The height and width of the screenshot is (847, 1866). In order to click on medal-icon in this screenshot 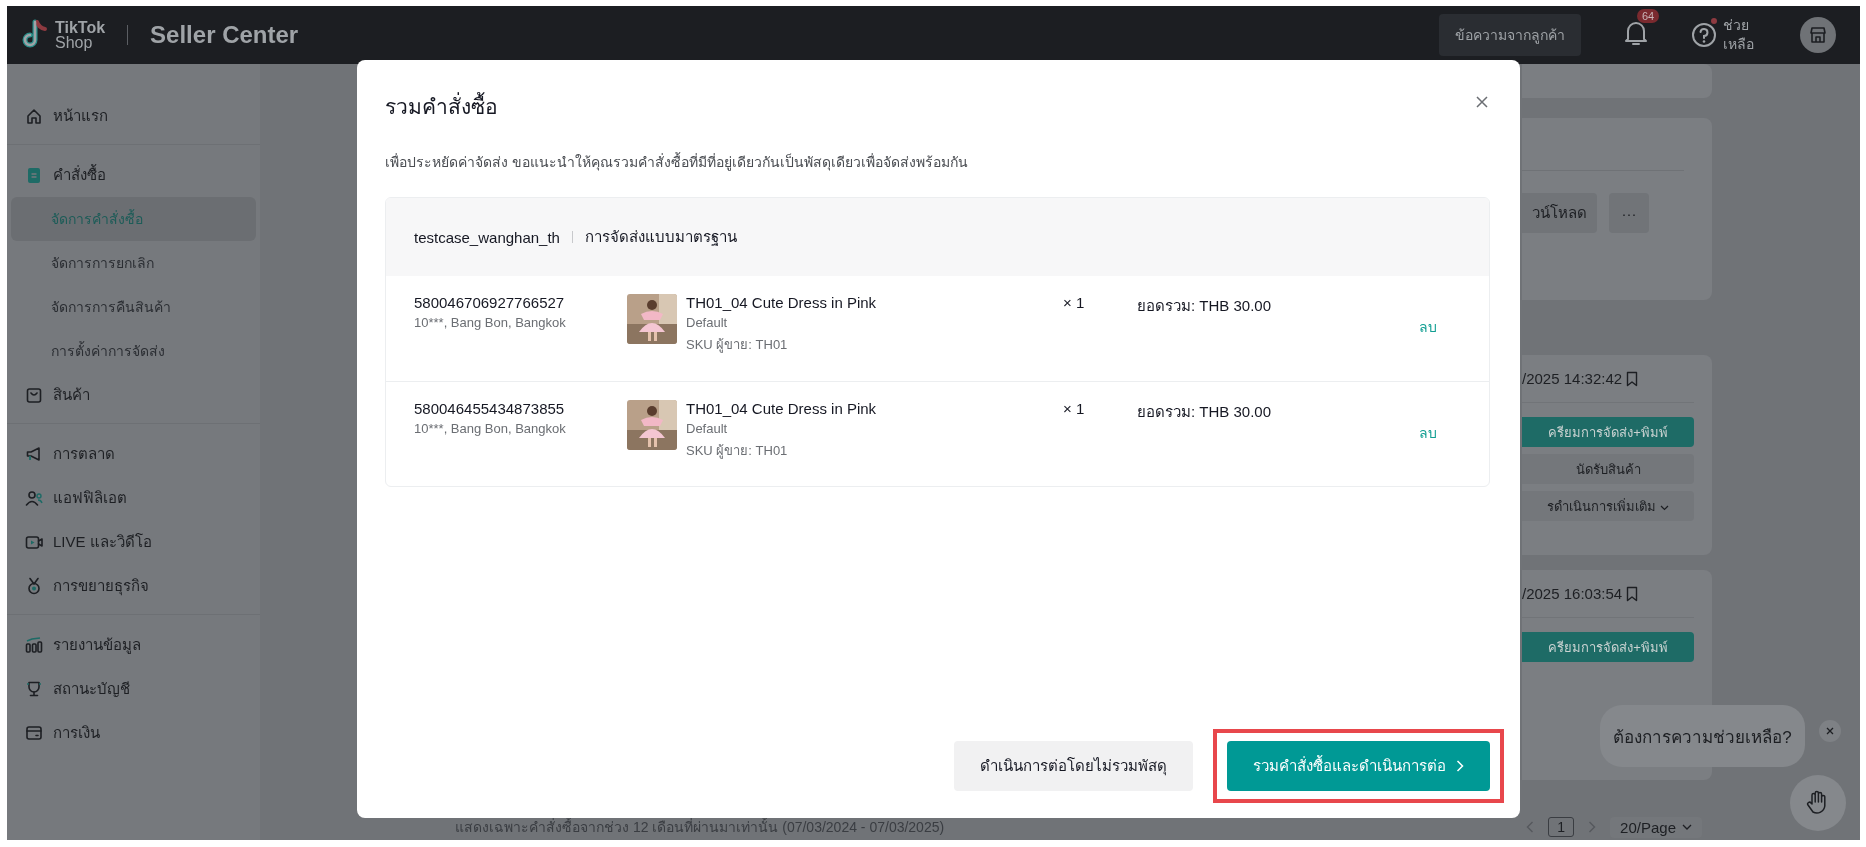, I will do `click(34, 586)`.